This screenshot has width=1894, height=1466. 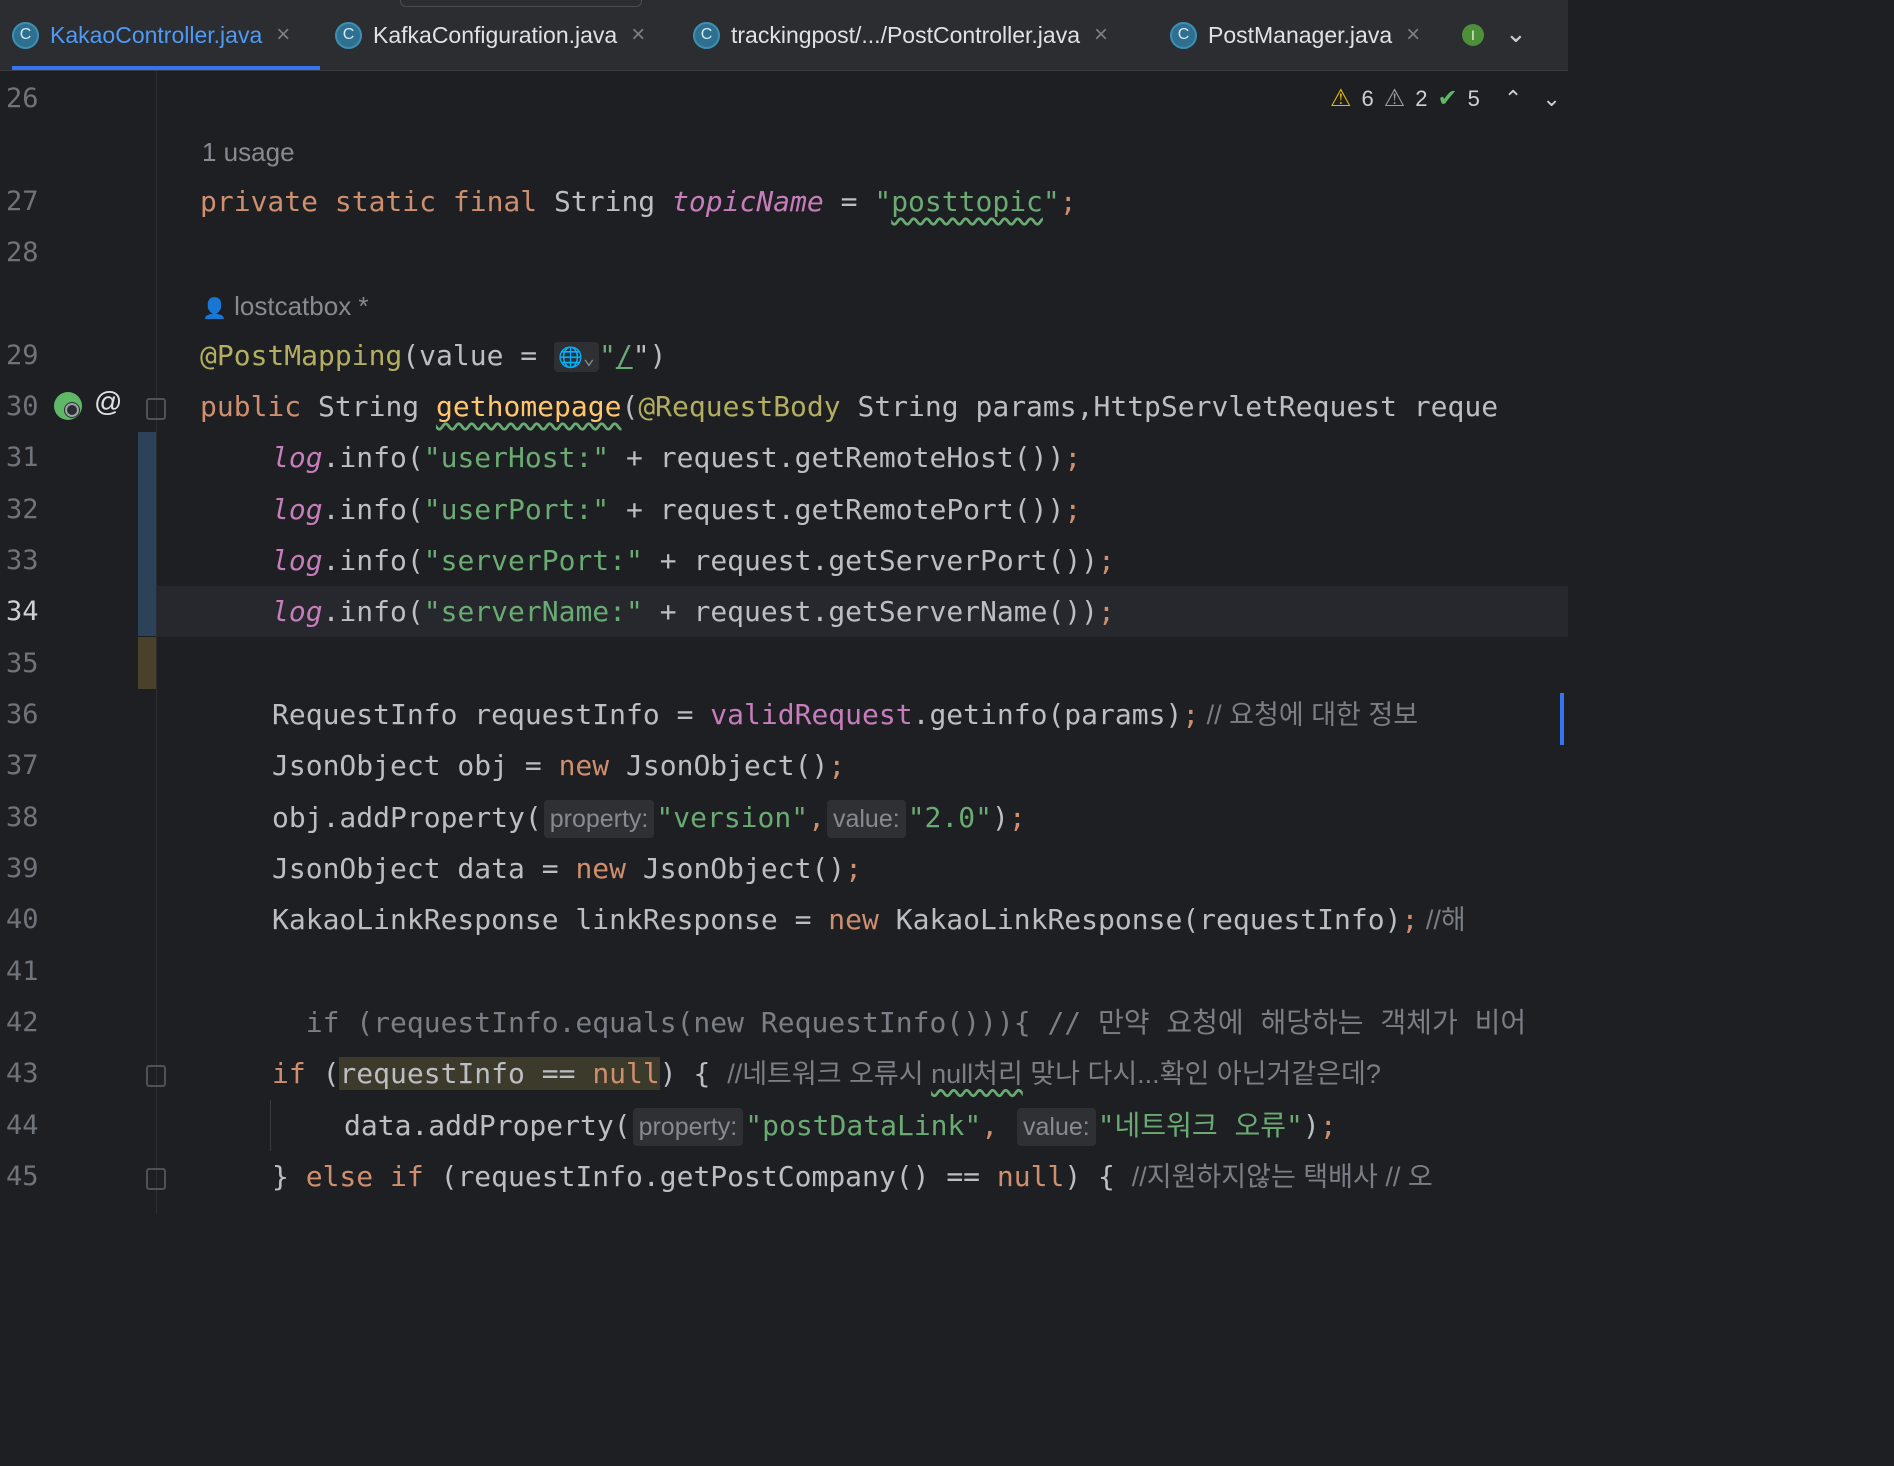 I want to click on tab-post-manager: C PostManager.java ×, so click(x=1295, y=35).